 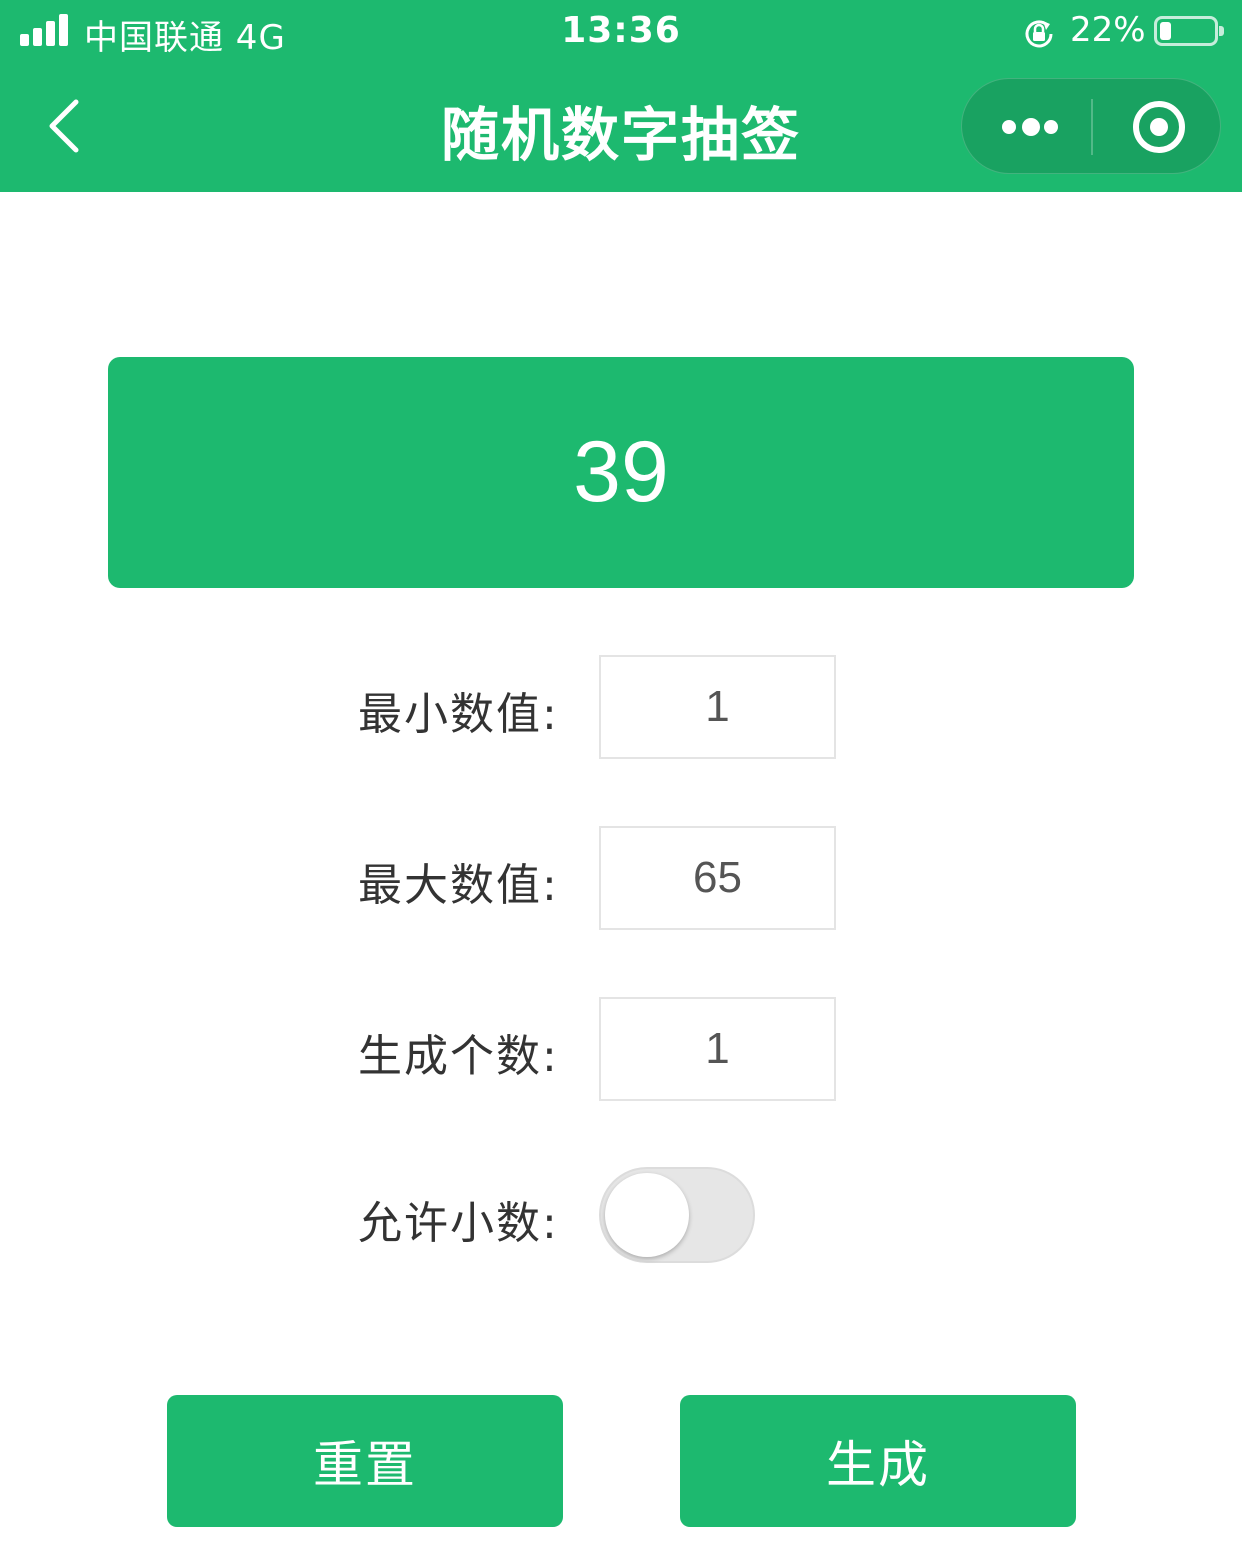 What do you see at coordinates (717, 878) in the screenshot?
I see `max-value-input: 65` at bounding box center [717, 878].